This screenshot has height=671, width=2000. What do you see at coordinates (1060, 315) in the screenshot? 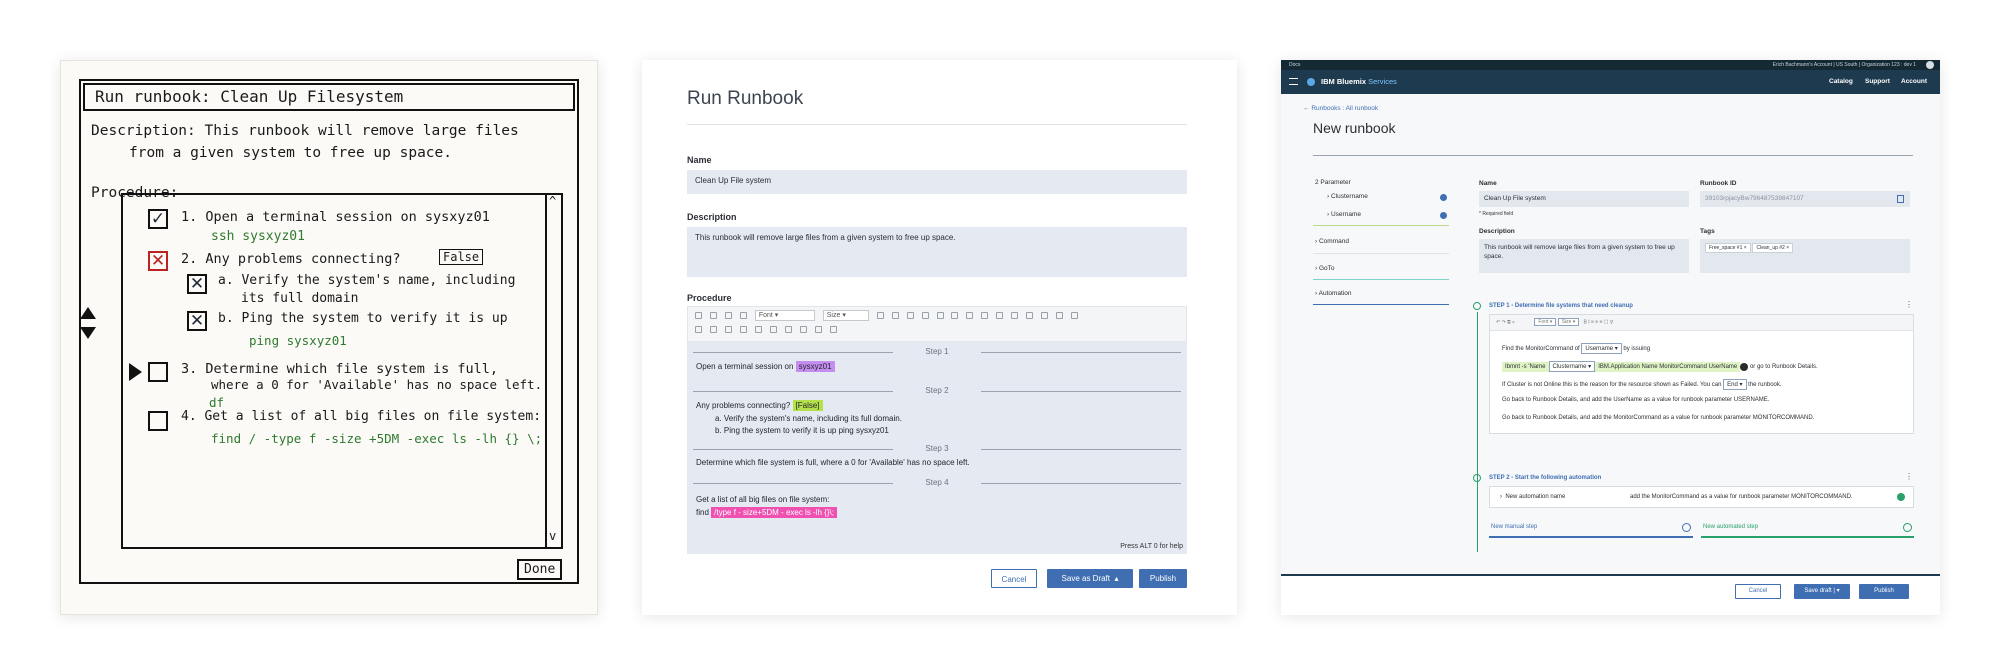
I see `code-icon` at bounding box center [1060, 315].